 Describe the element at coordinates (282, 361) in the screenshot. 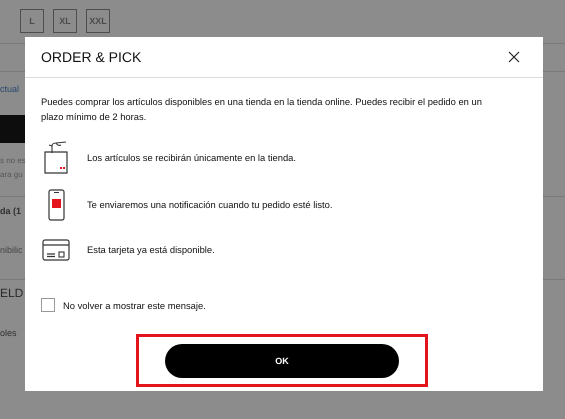

I see `ok-button: OK` at that location.